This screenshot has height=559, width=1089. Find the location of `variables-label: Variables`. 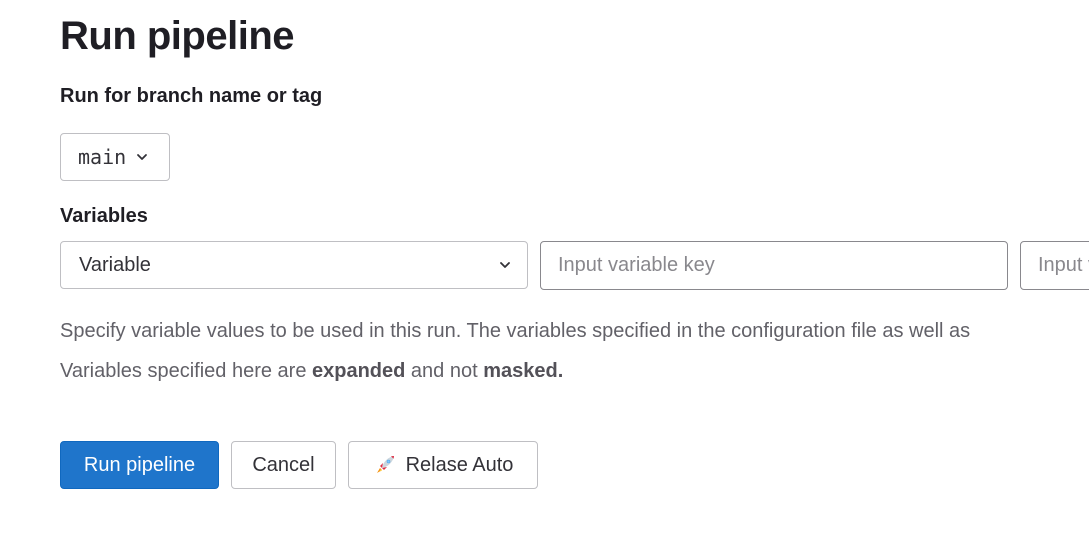

variables-label: Variables is located at coordinates (104, 216).